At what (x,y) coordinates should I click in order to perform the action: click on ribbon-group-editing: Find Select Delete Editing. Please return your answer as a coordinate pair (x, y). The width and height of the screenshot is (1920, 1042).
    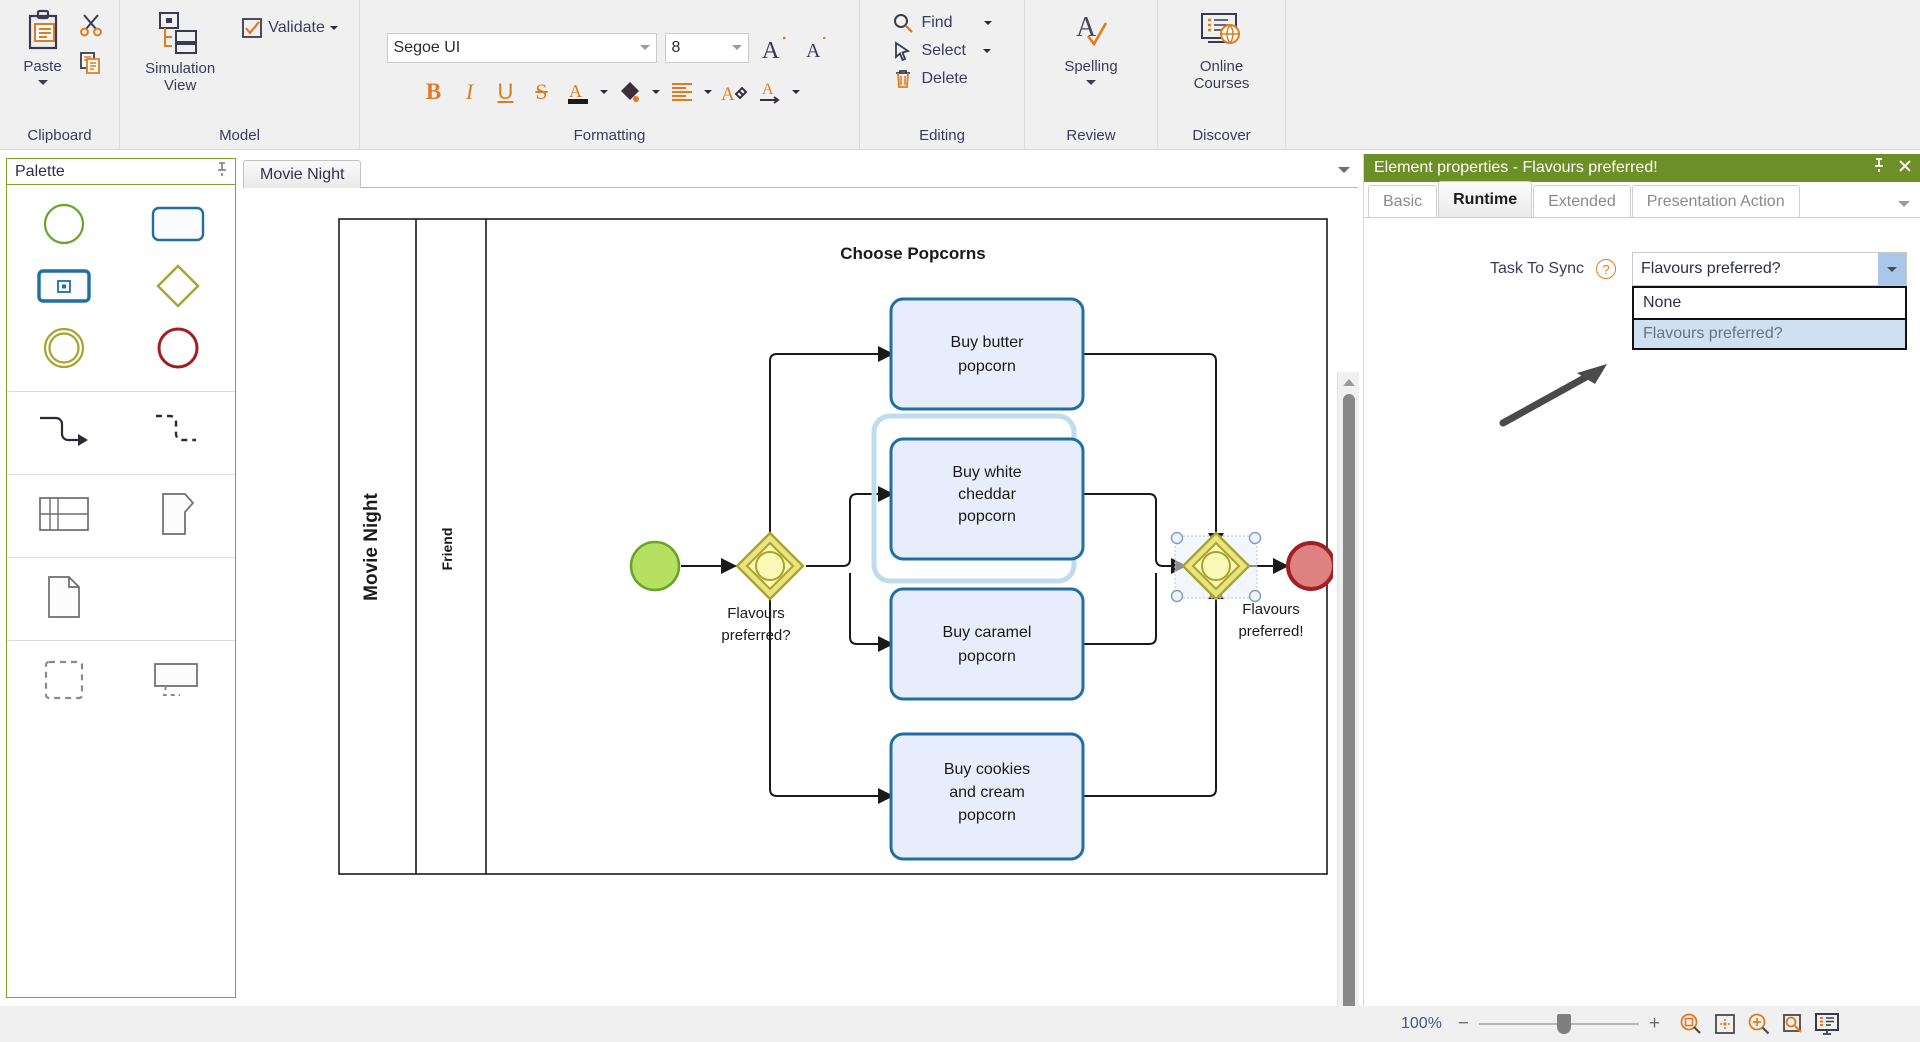
    Looking at the image, I should click on (942, 75).